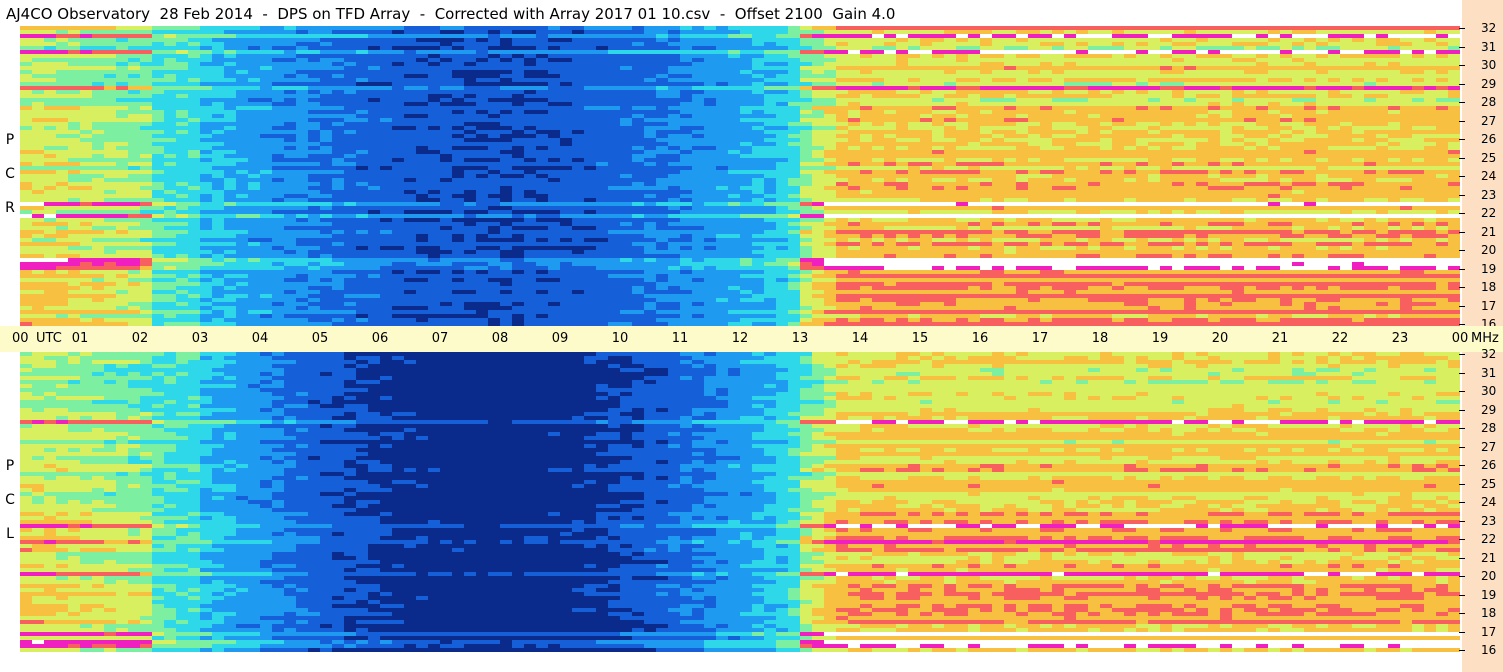 This screenshot has width=1503, height=672. I want to click on time-tick-label: 05, so click(320, 338).